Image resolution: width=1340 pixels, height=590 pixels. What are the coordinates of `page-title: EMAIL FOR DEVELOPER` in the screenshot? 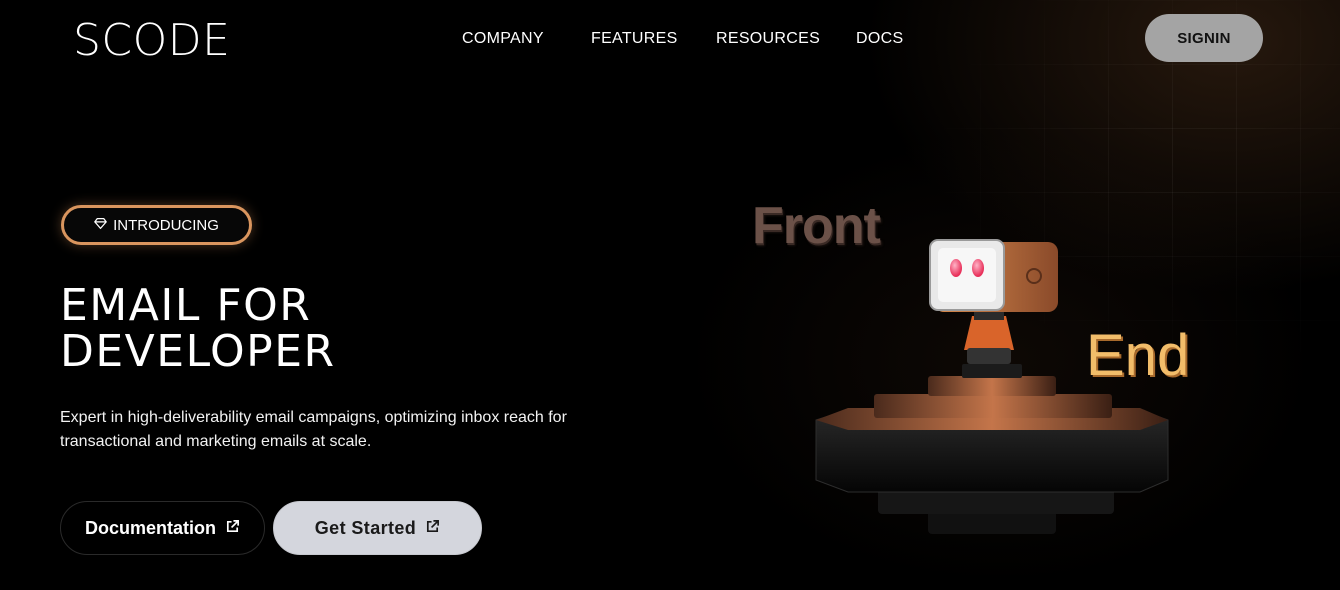 It's located at (320, 329).